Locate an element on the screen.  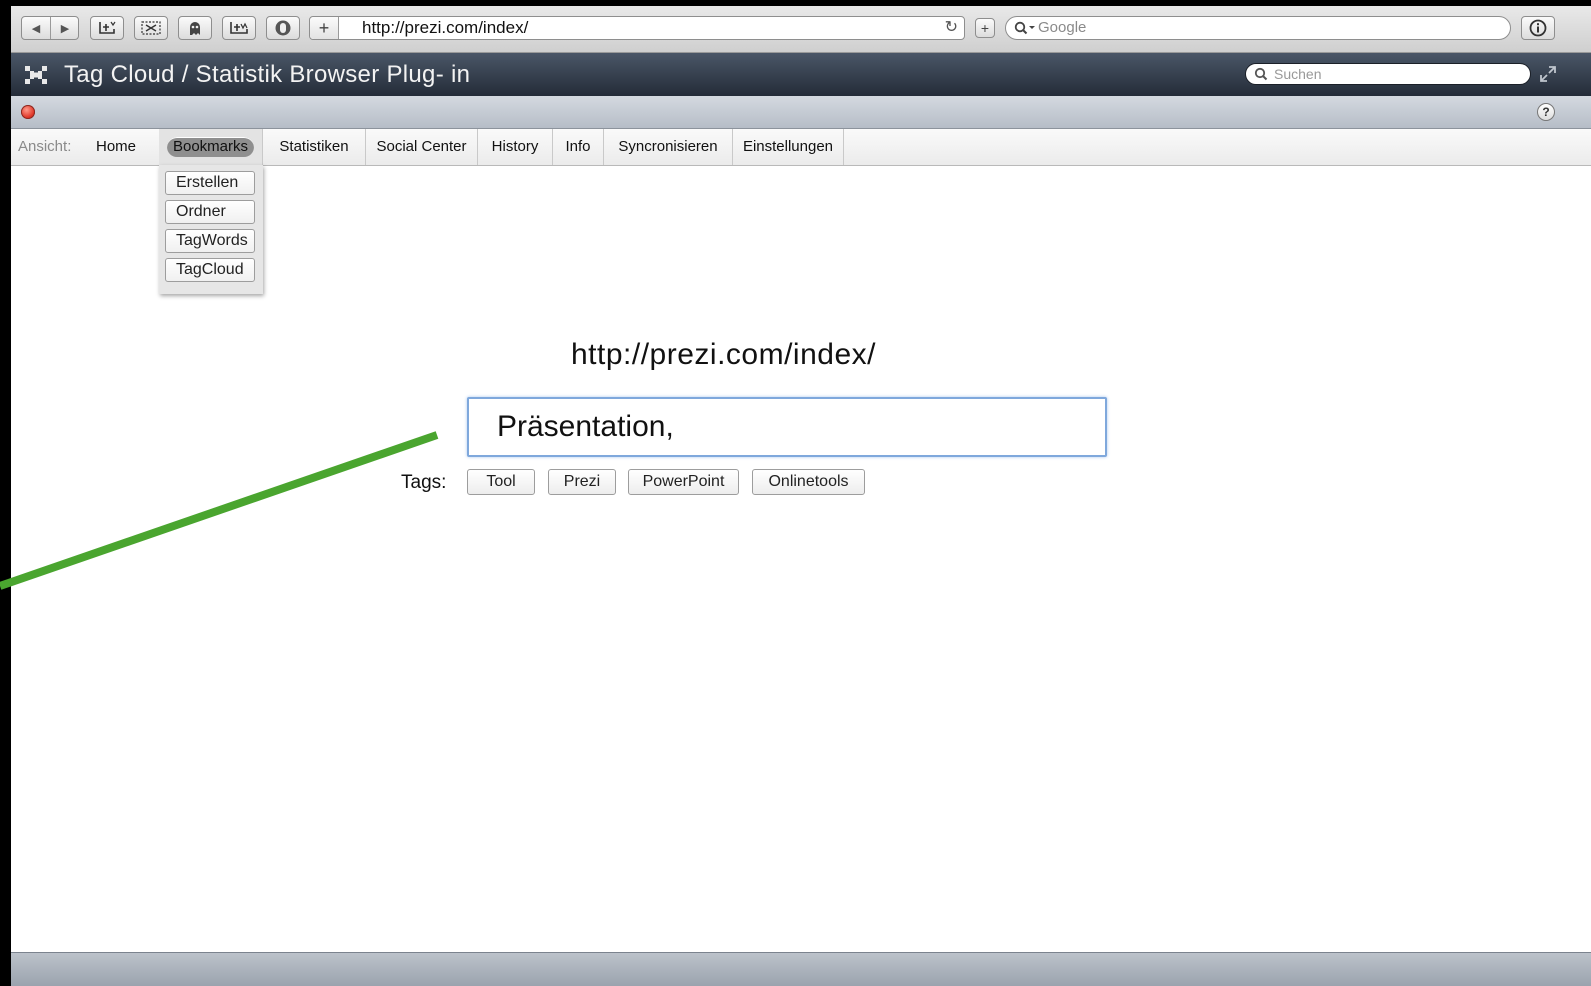
forward-arrow-icon: ▶ is located at coordinates (65, 28).